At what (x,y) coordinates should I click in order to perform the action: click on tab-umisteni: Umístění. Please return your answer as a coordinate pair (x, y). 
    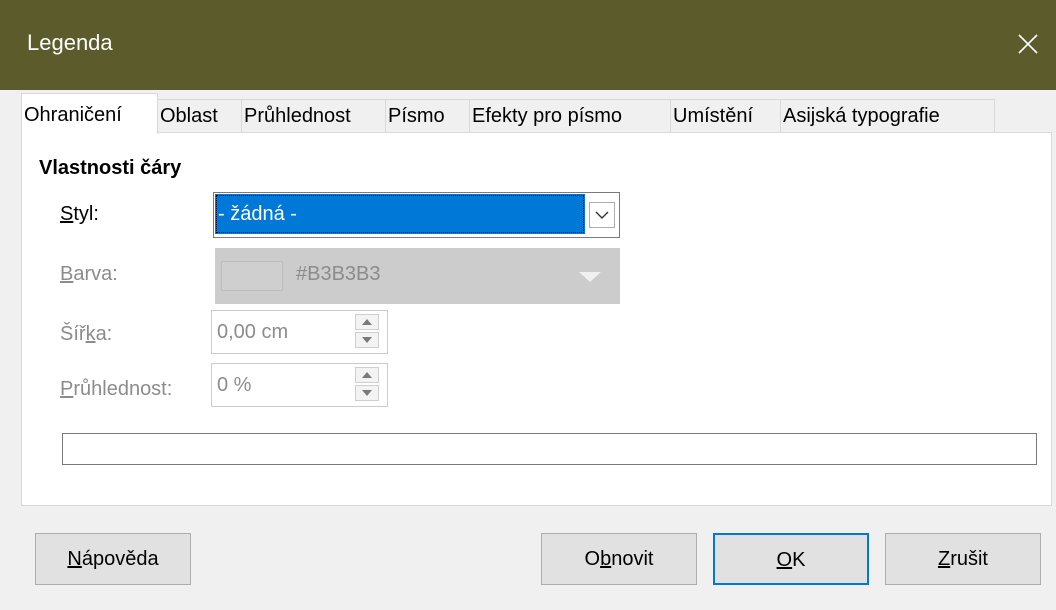
    Looking at the image, I should click on (726, 116).